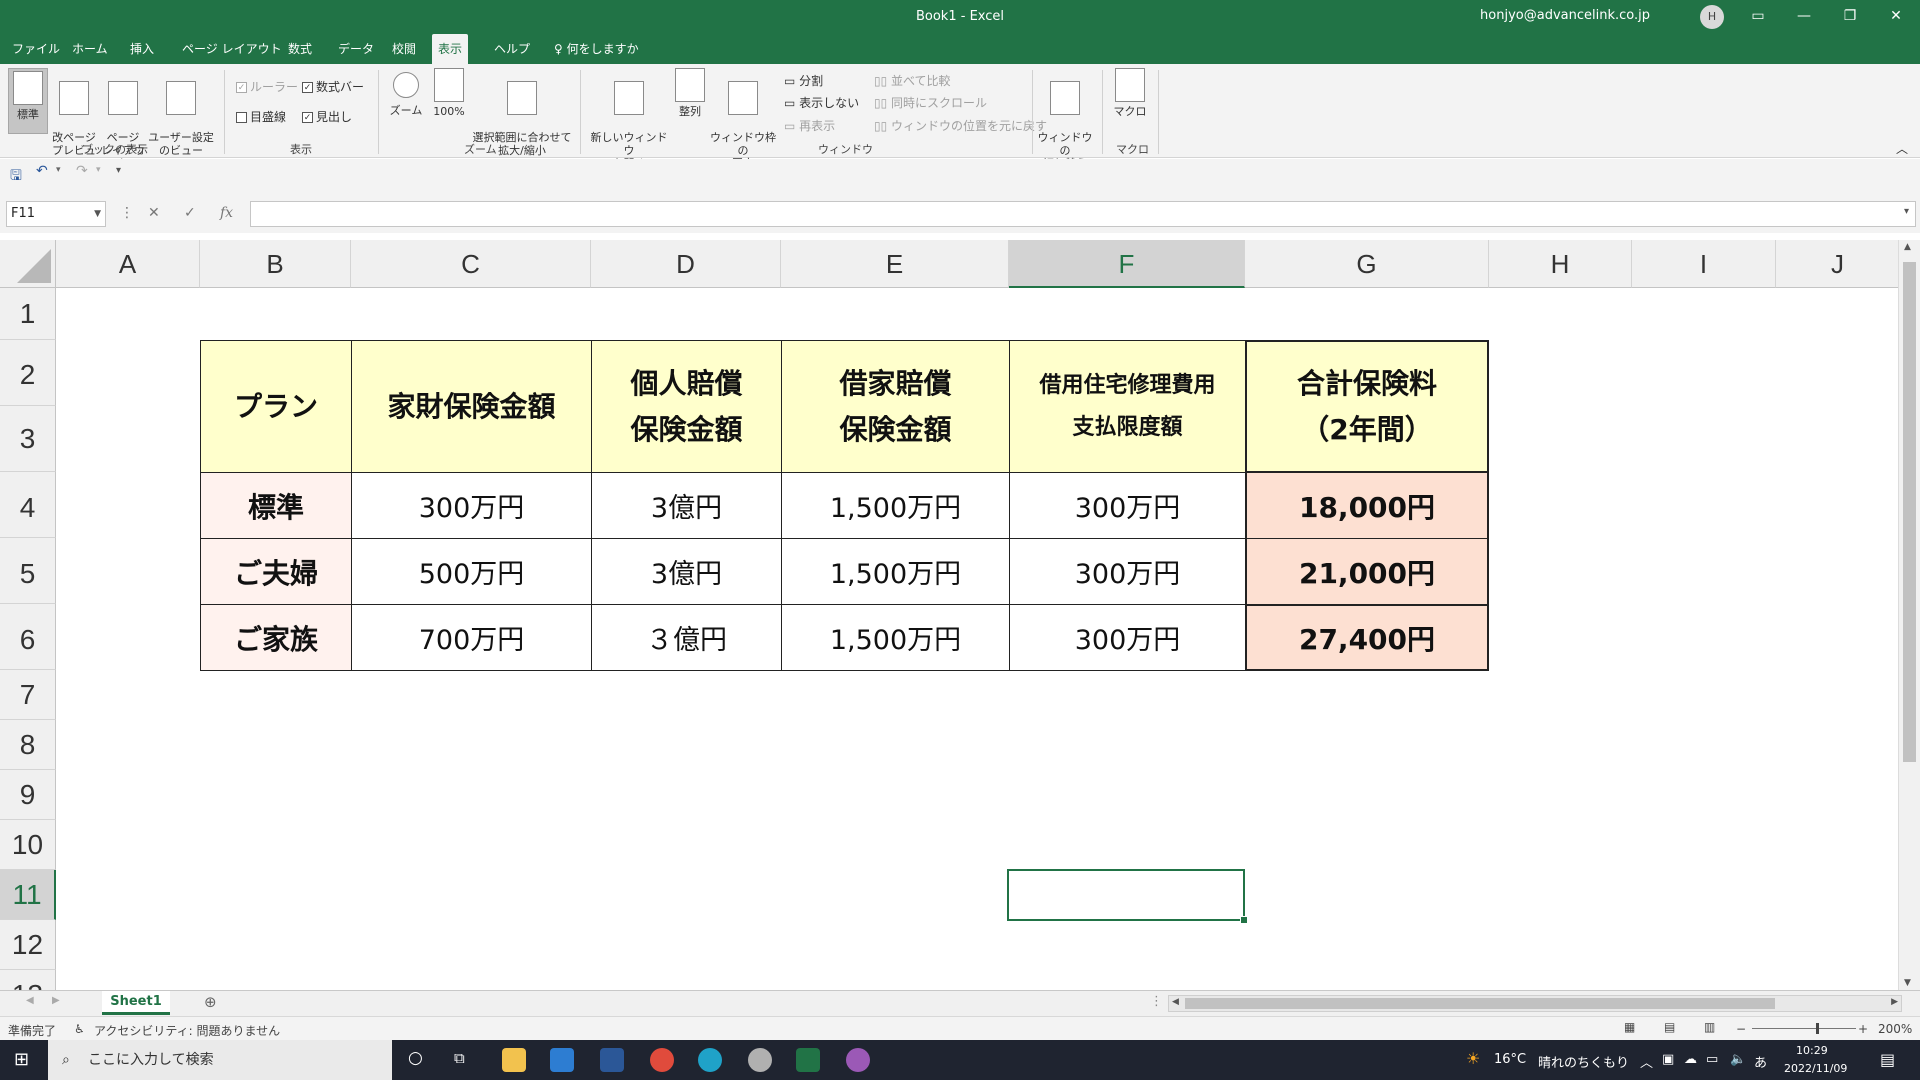  Describe the element at coordinates (28, 571) in the screenshot. I see `row-header-5: 5` at that location.